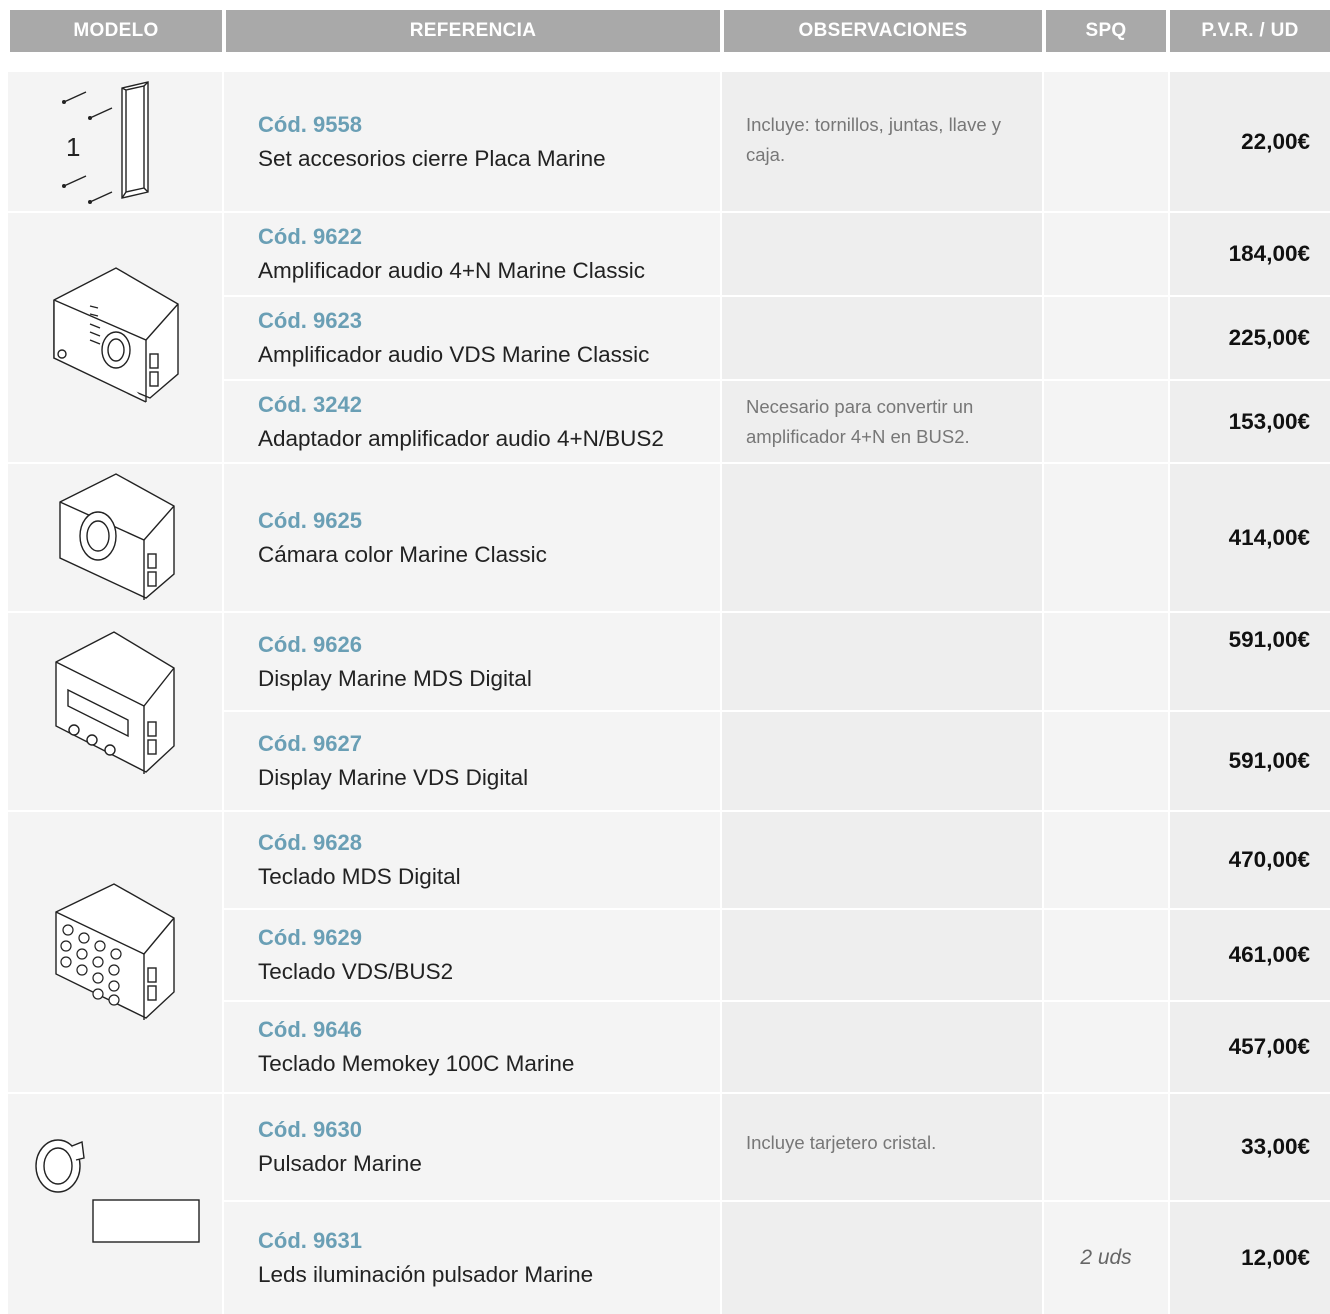 The height and width of the screenshot is (1314, 1330). What do you see at coordinates (1106, 955) in the screenshot?
I see `row-9629-spq` at bounding box center [1106, 955].